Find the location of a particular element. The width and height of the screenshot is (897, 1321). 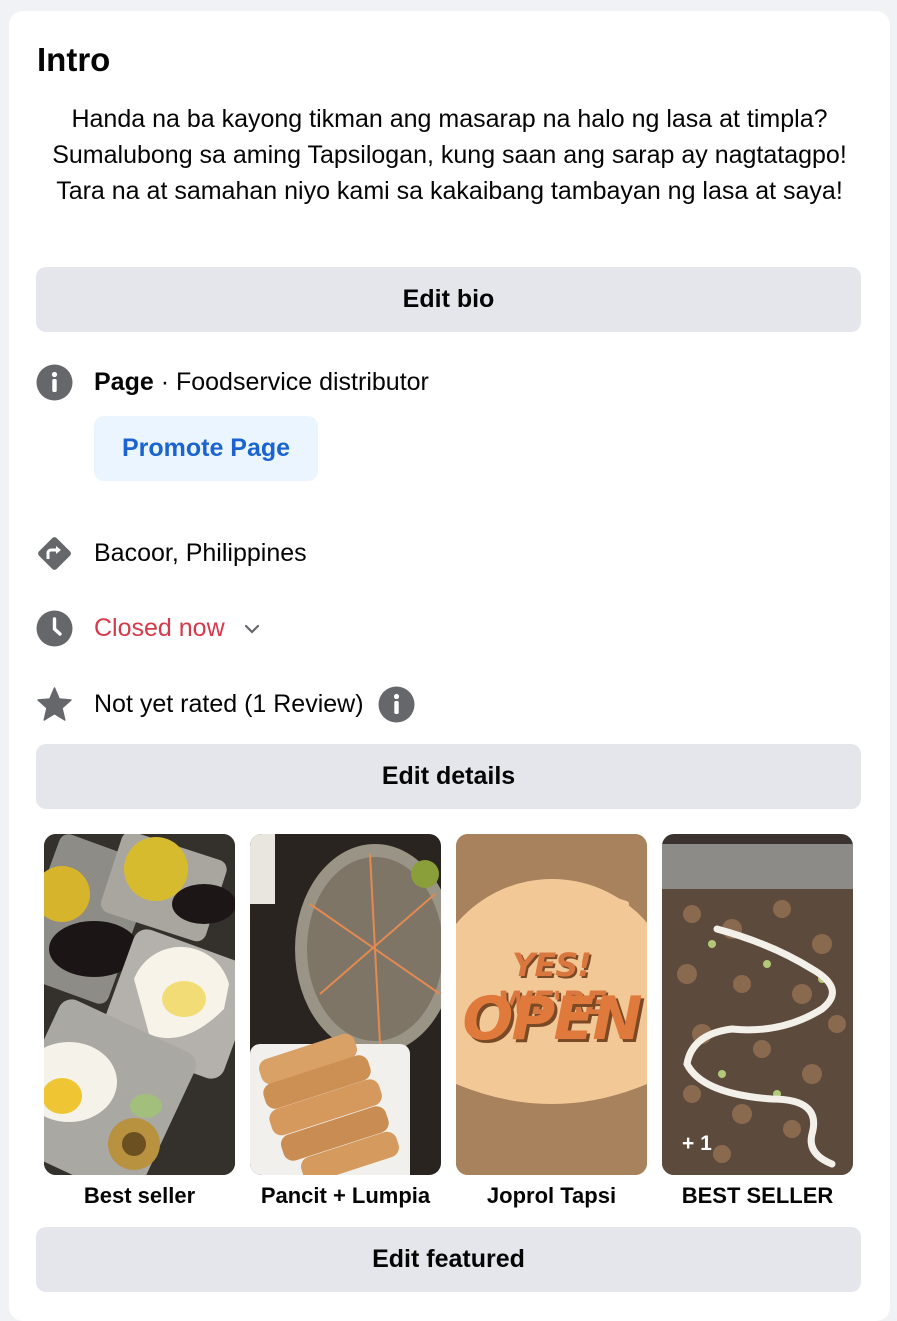

page-type-label: Page is located at coordinates (124, 382).